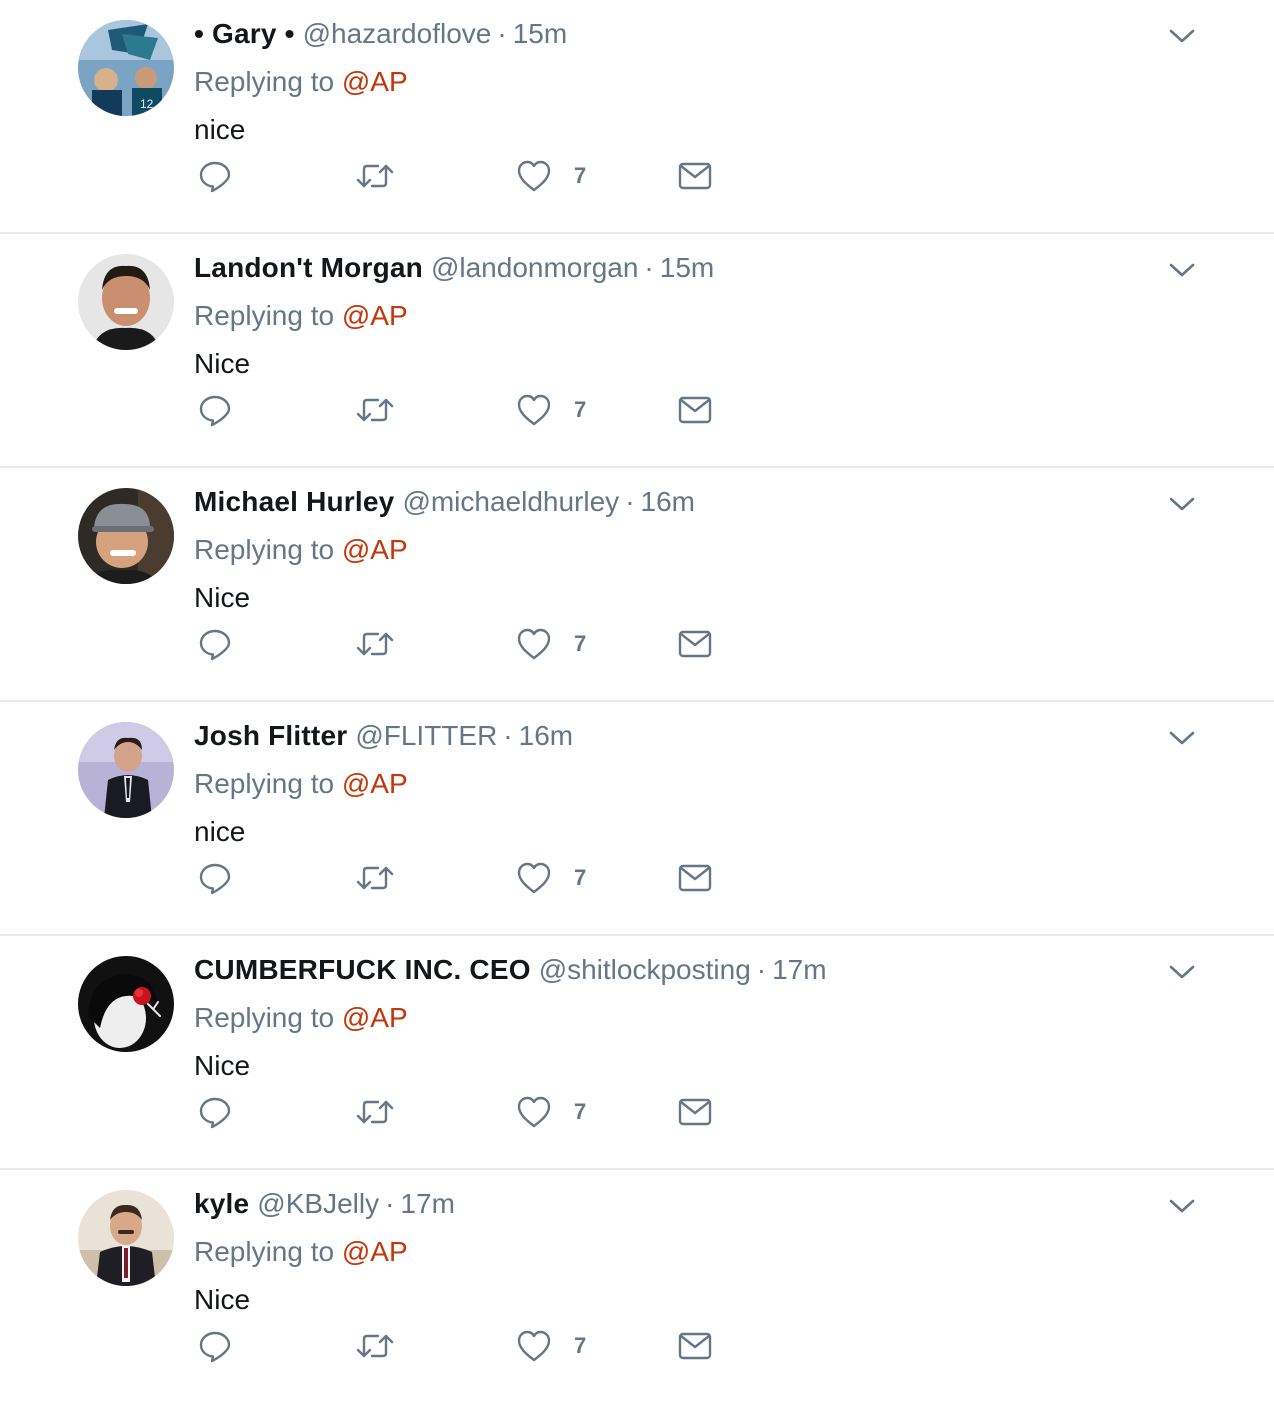  I want to click on display-name: kyle, so click(221, 1203).